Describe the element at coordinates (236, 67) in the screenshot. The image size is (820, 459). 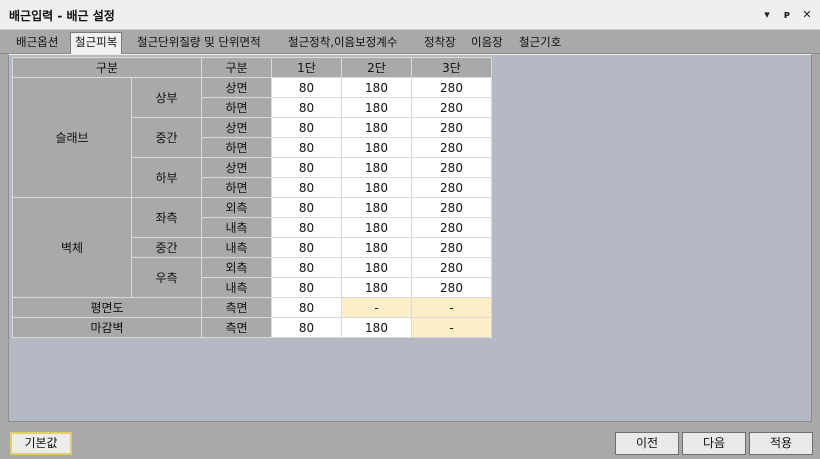
I see `header-subgroup: 구분` at that location.